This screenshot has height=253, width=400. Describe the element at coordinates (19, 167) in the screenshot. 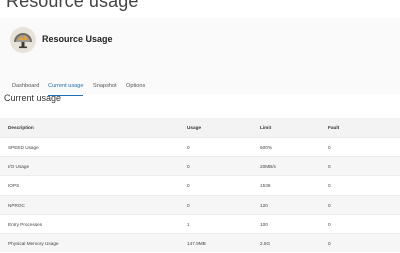

I see `cell-description: I/O Usage` at that location.